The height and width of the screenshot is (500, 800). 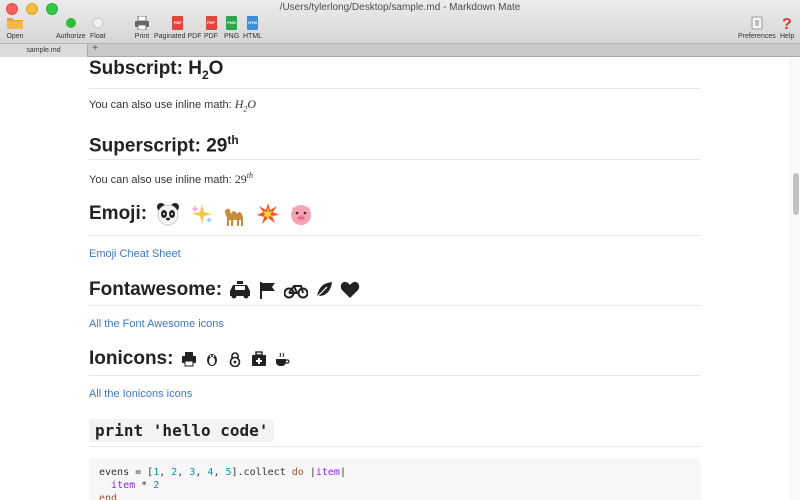 What do you see at coordinates (301, 215) in the screenshot?
I see `pig-face-icon` at bounding box center [301, 215].